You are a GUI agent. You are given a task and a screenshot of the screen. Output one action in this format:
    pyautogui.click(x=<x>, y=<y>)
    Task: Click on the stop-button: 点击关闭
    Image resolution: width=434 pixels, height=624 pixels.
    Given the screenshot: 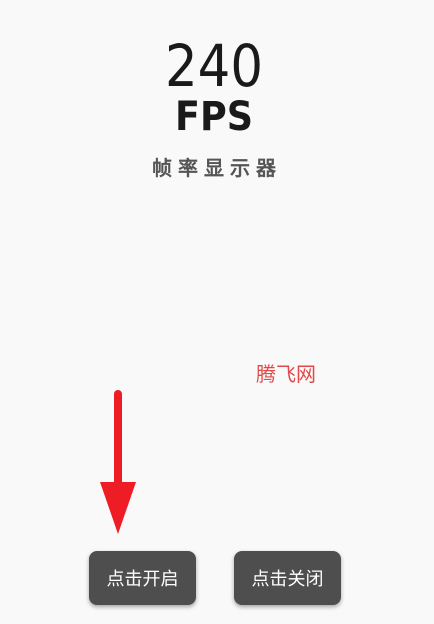 What is the action you would take?
    pyautogui.click(x=287, y=578)
    